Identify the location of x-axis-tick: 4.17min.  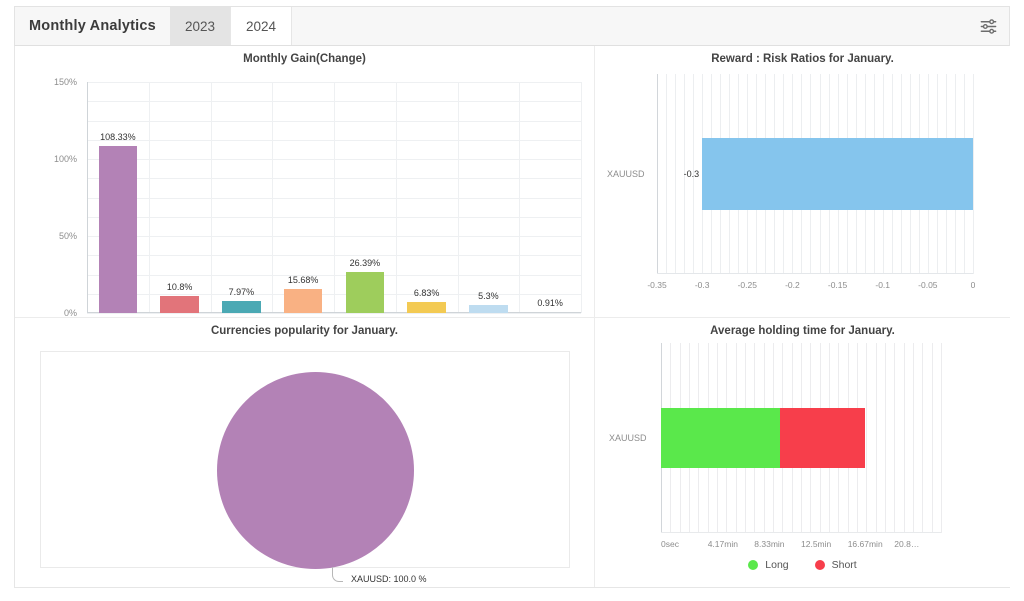
(722, 544).